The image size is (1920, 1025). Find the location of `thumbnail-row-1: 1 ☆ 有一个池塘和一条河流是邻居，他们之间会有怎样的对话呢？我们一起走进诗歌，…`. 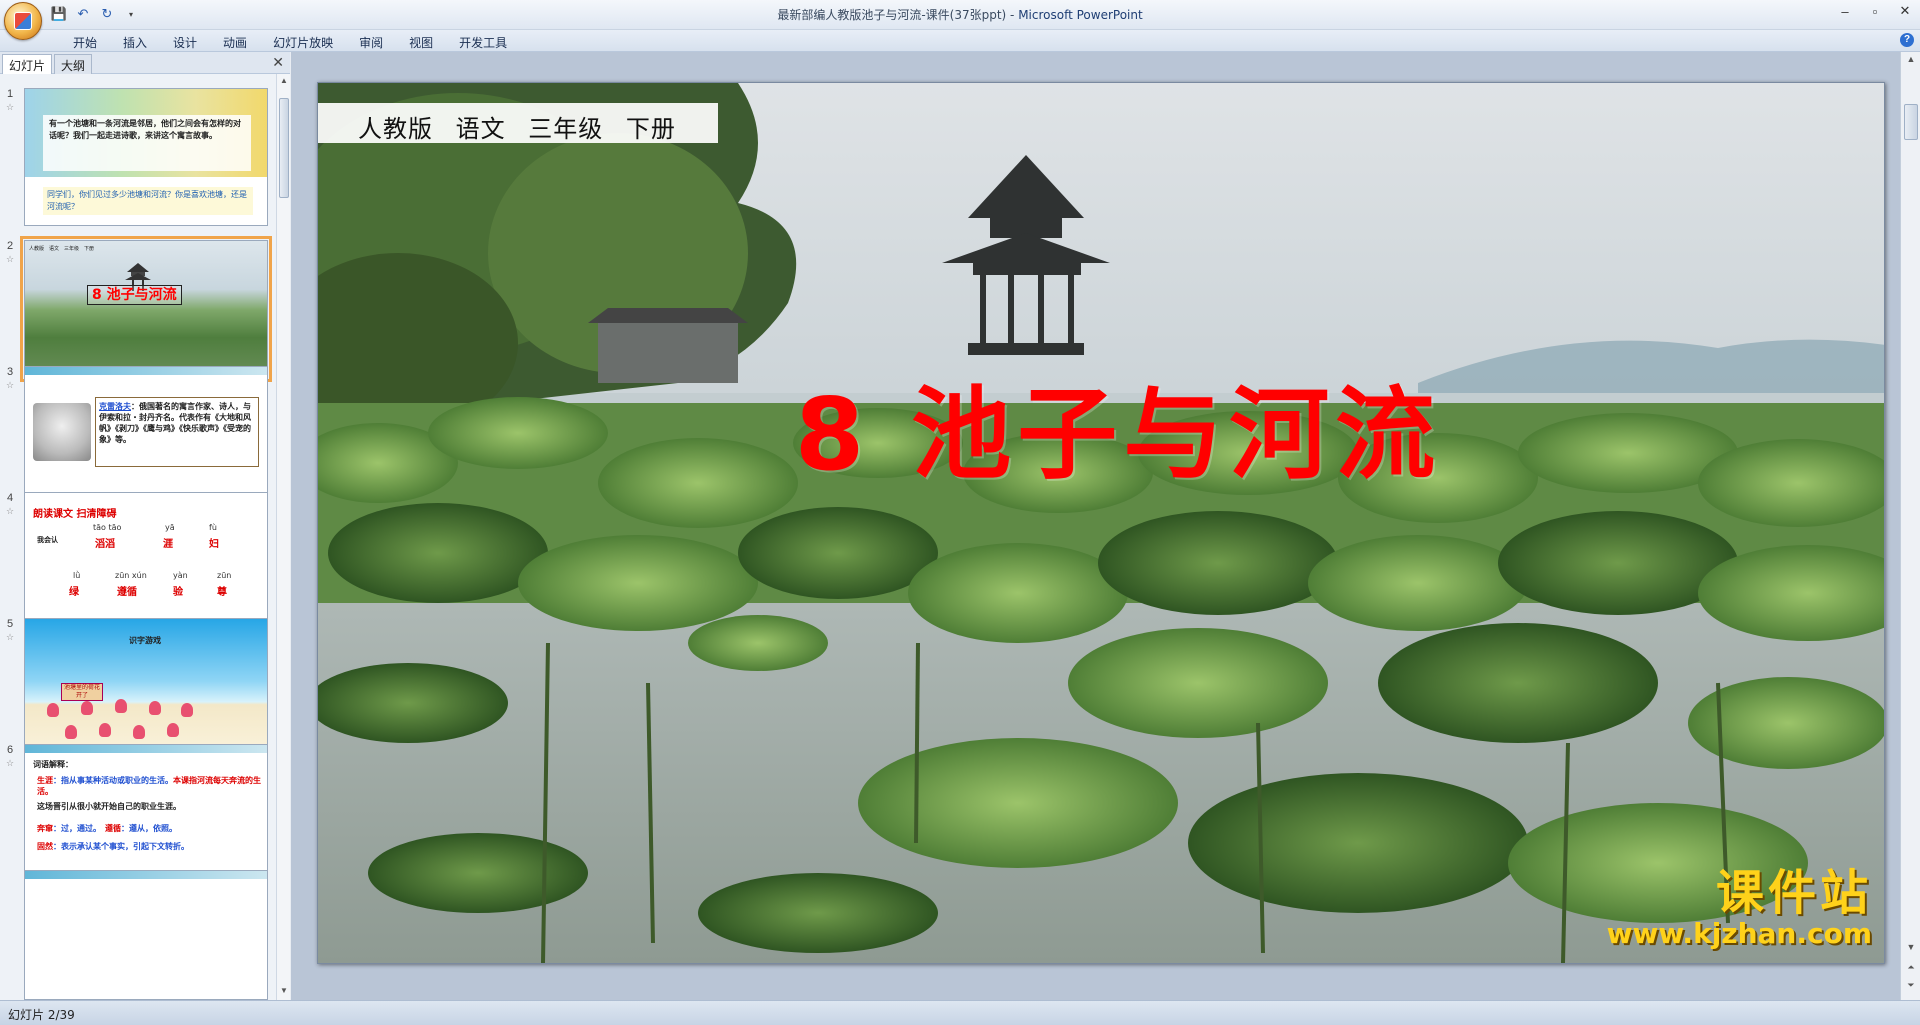

thumbnail-row-1: 1 ☆ 有一个池塘和一条河流是邻居，他们之间会有怎样的对话呢？我们一起走进诗歌，… is located at coordinates (137, 158).